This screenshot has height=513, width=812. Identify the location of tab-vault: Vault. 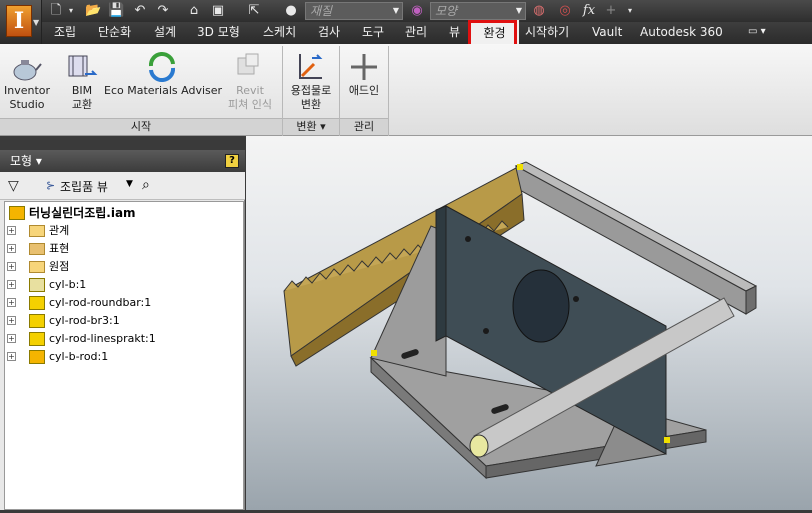
(607, 33).